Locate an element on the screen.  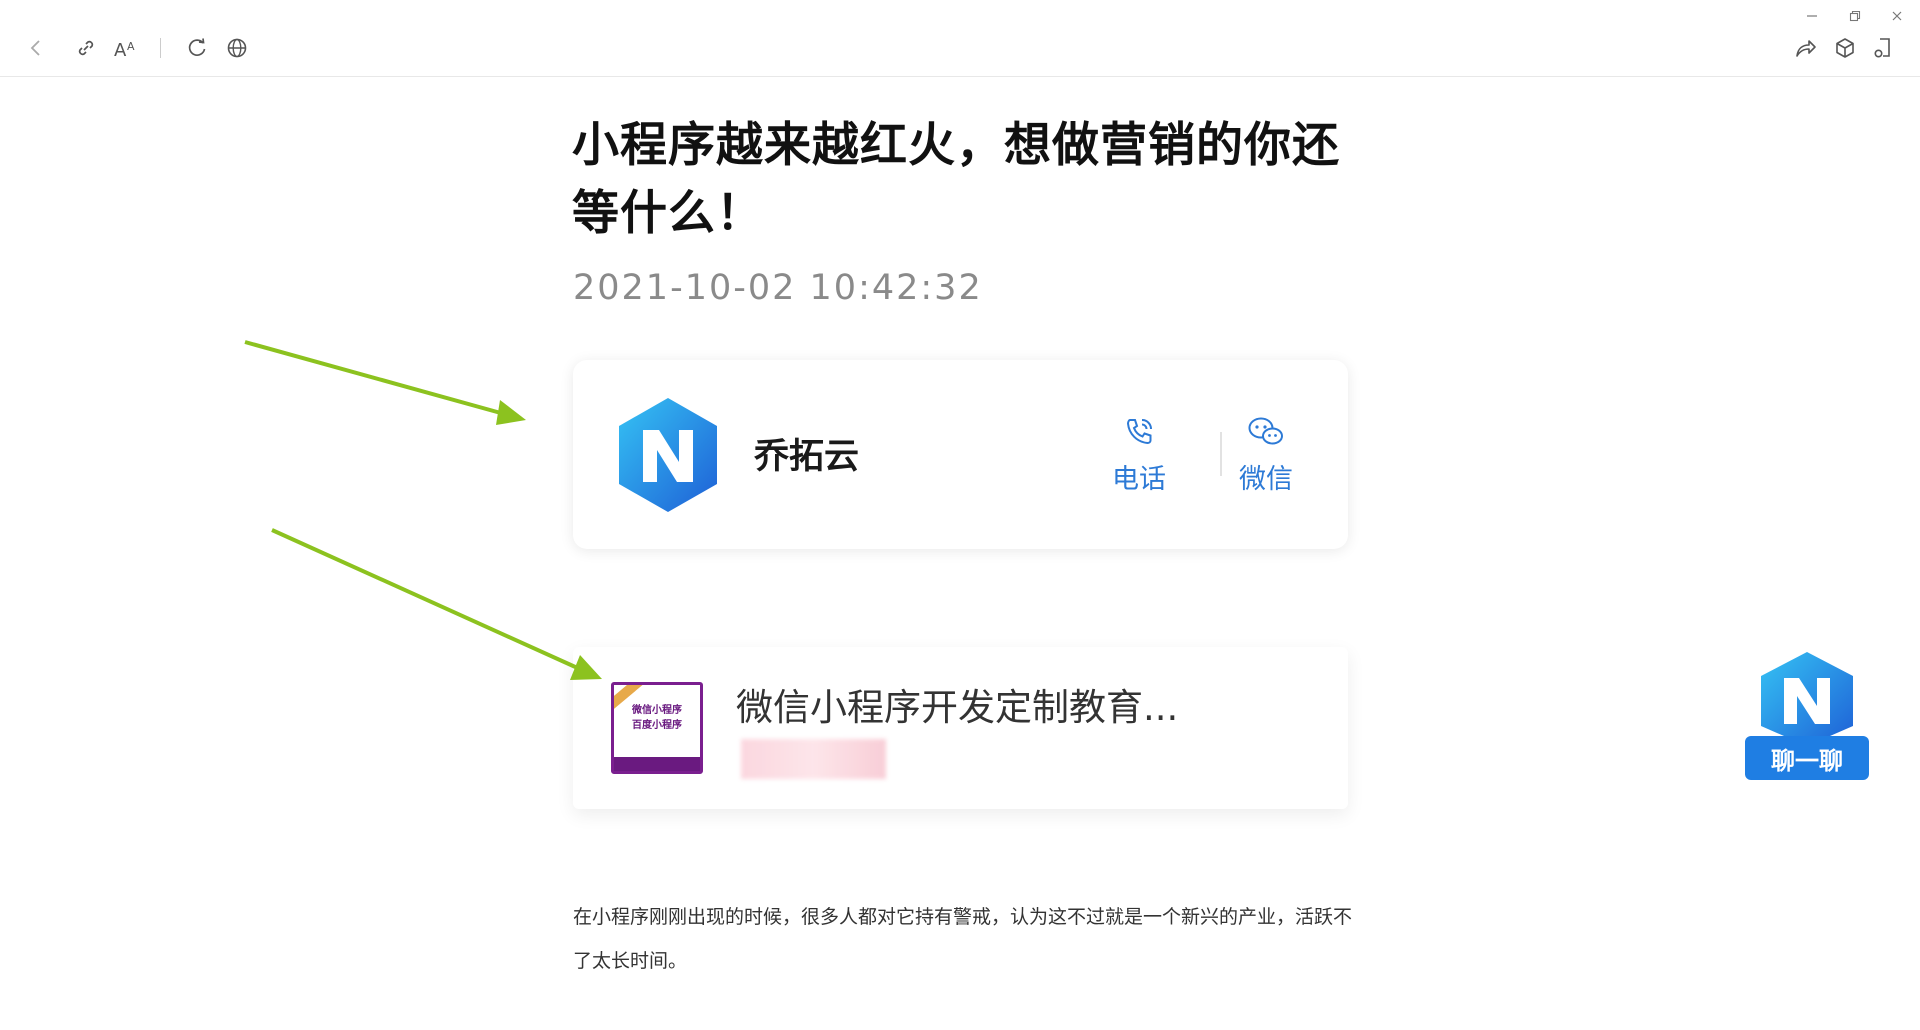
chat-button: 聊一聊 is located at coordinates (1807, 758).